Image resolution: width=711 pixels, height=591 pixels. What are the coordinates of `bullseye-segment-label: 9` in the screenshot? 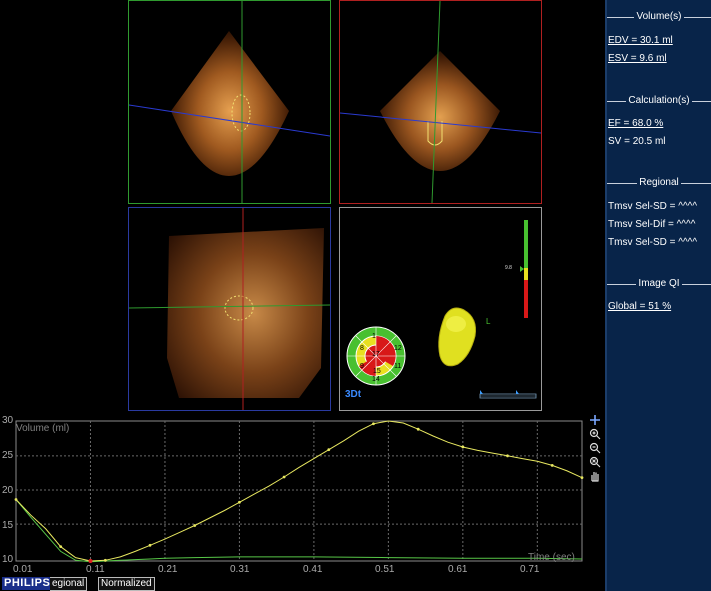 It's located at (362, 366).